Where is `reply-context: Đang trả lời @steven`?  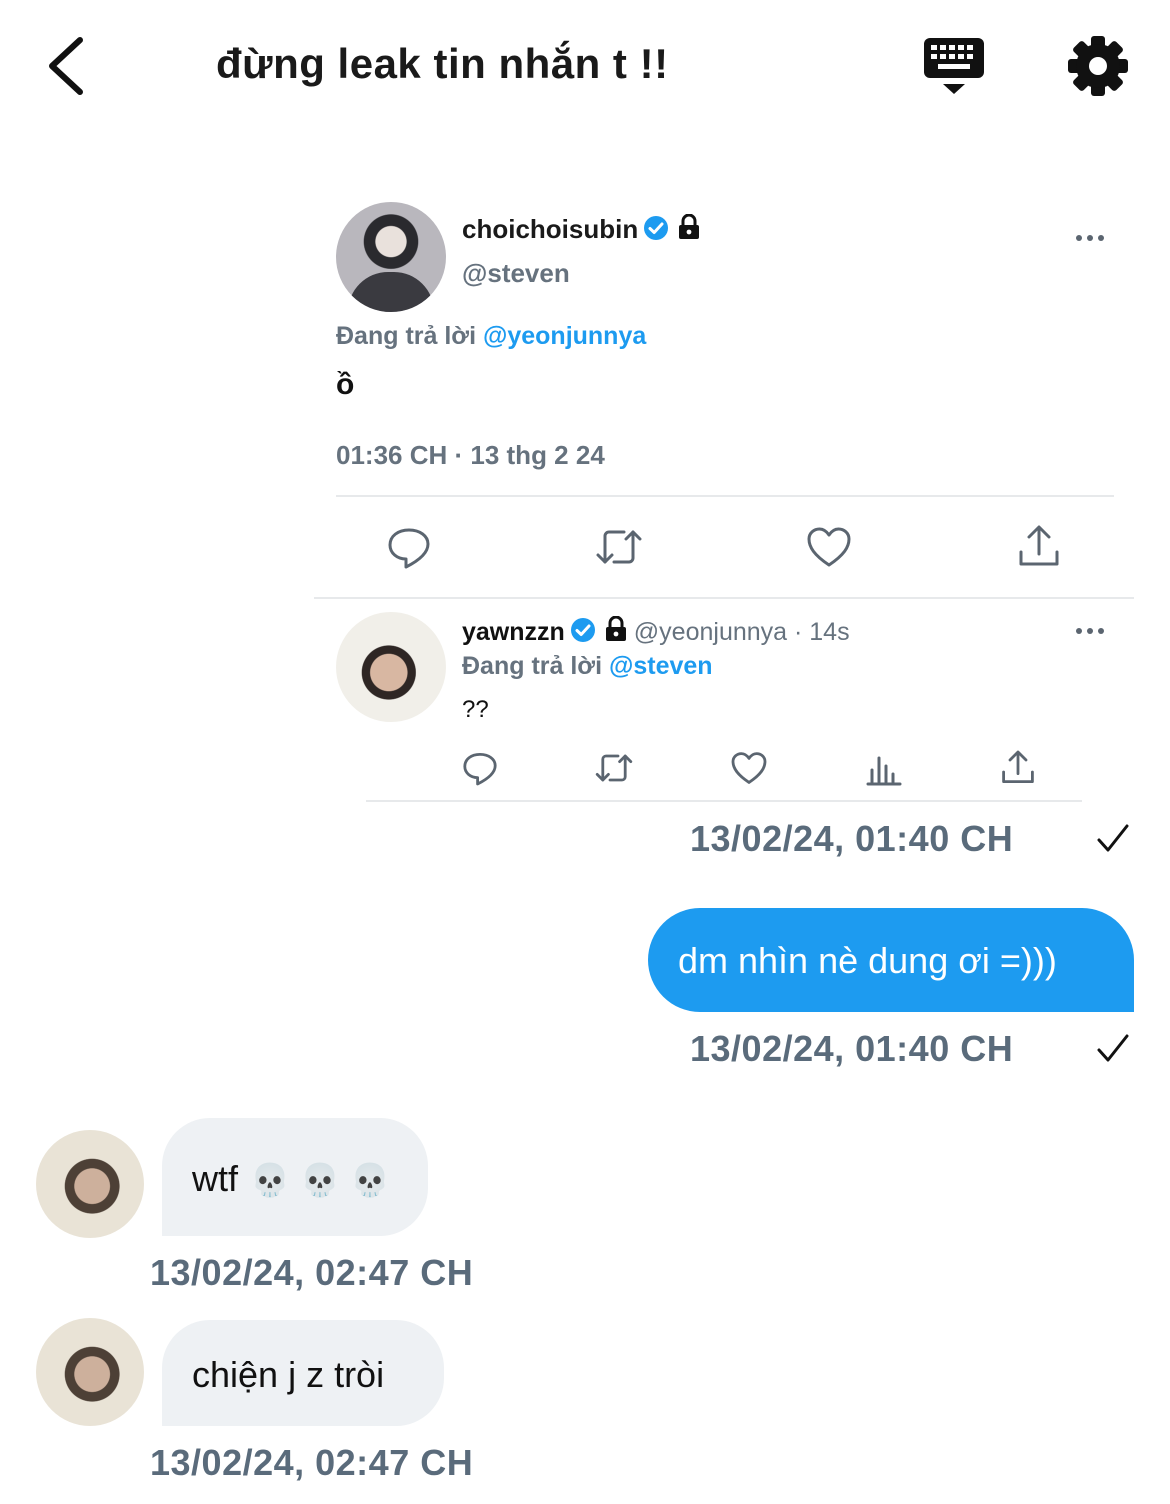 reply-context: Đang trả lời @steven is located at coordinates (587, 666).